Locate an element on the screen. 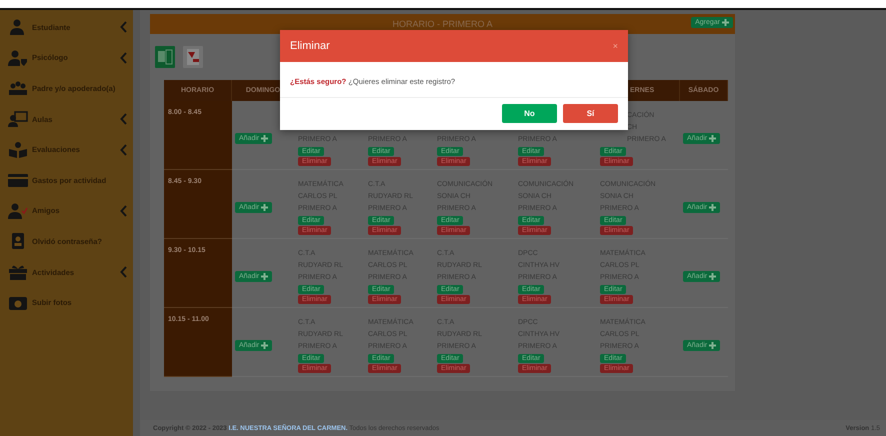 The width and height of the screenshot is (886, 436). dialog-title: Eliminar is located at coordinates (310, 46).